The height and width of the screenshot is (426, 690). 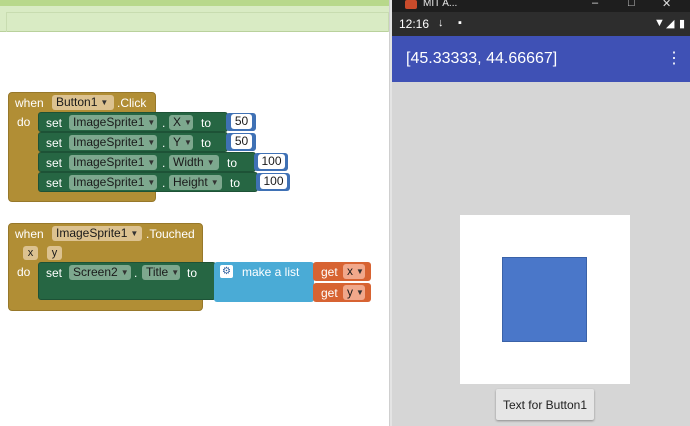 What do you see at coordinates (659, 23) in the screenshot?
I see `wifi-icon: ▼` at bounding box center [659, 23].